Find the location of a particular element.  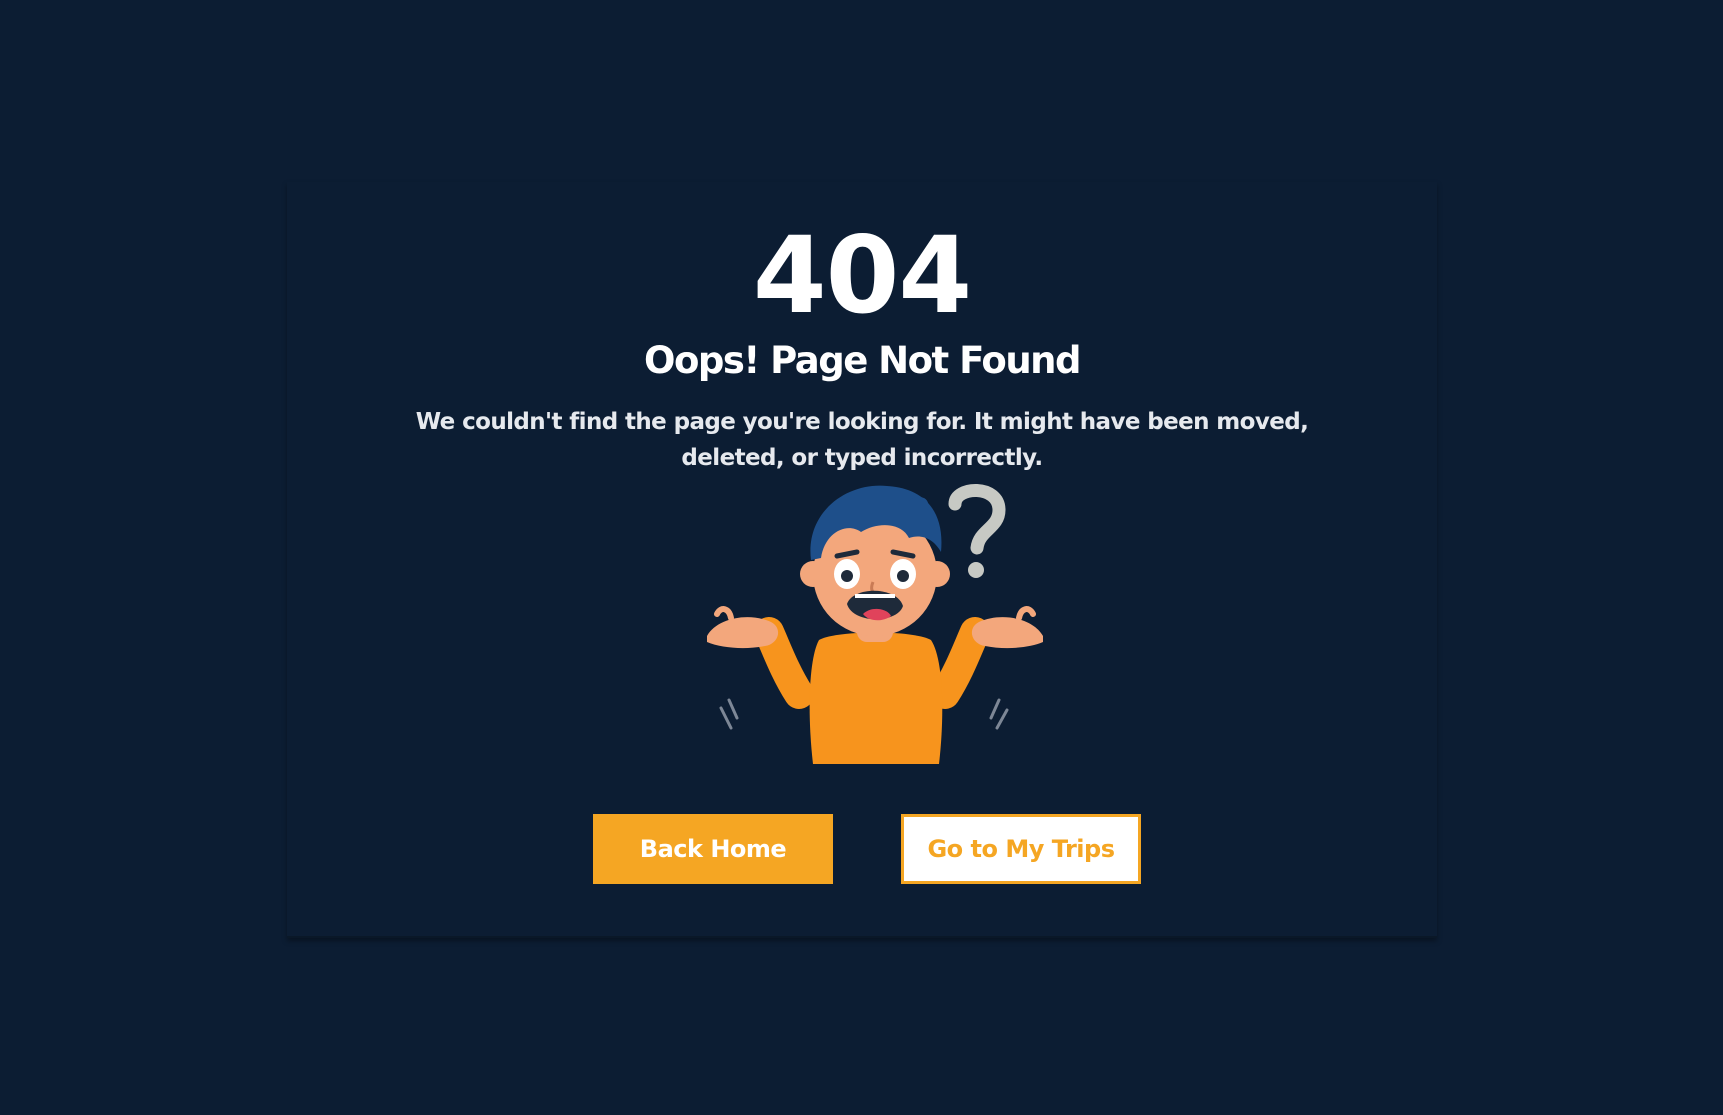

error-title: Oops! Page Not Found is located at coordinates (862, 360).